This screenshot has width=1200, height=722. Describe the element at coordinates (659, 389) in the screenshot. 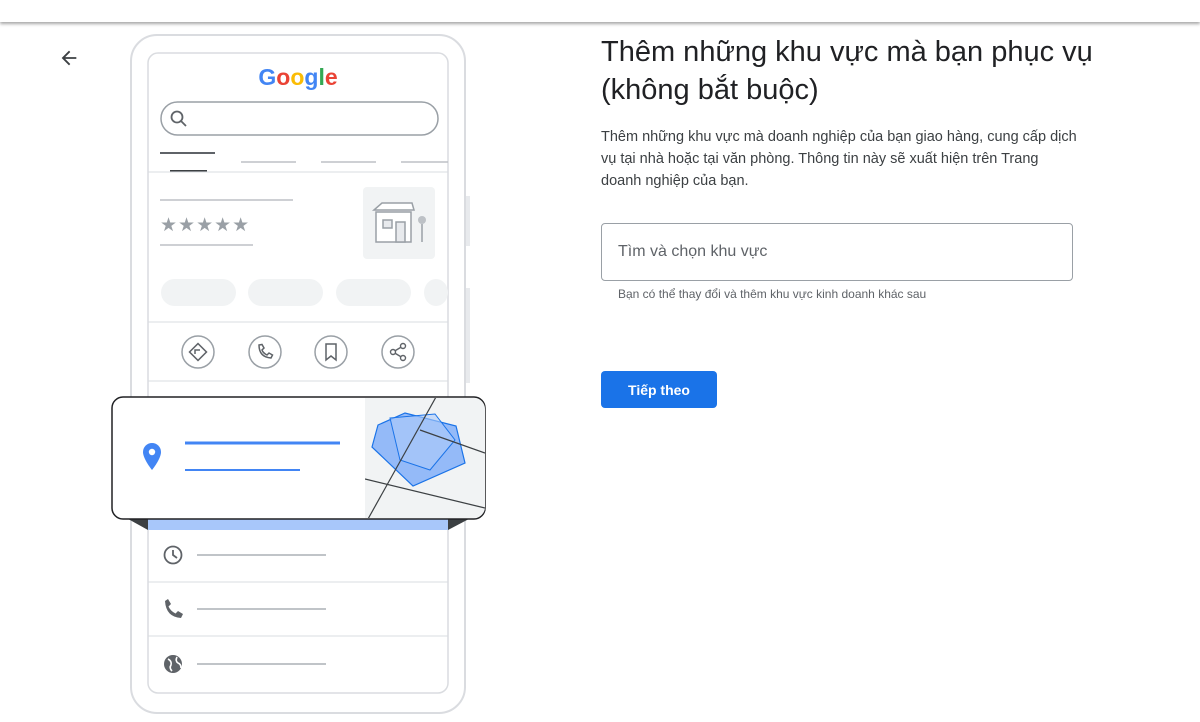

I see `next-button: Tiếp theo` at that location.